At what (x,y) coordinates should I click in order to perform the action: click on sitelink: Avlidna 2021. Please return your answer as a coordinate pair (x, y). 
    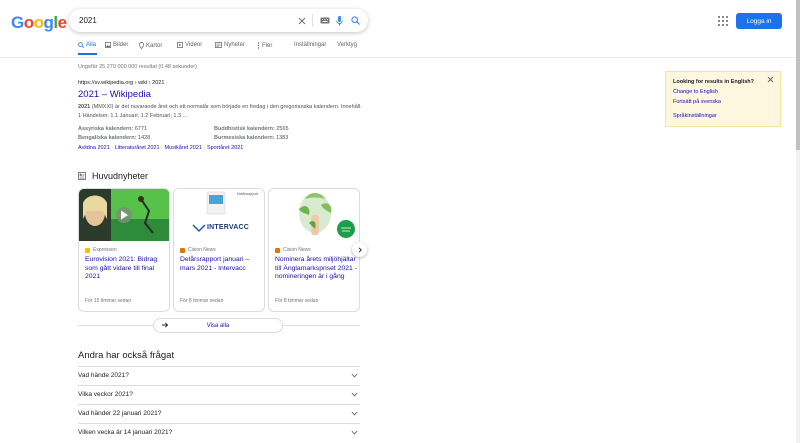
    Looking at the image, I should click on (94, 148).